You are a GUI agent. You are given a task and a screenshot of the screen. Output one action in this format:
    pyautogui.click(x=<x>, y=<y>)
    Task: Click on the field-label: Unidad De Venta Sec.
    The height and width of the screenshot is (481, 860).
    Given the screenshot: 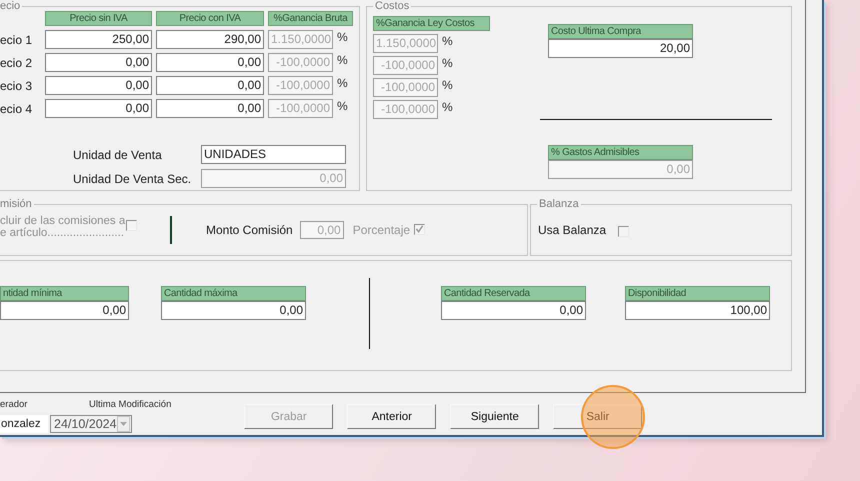 What is the action you would take?
    pyautogui.click(x=132, y=179)
    